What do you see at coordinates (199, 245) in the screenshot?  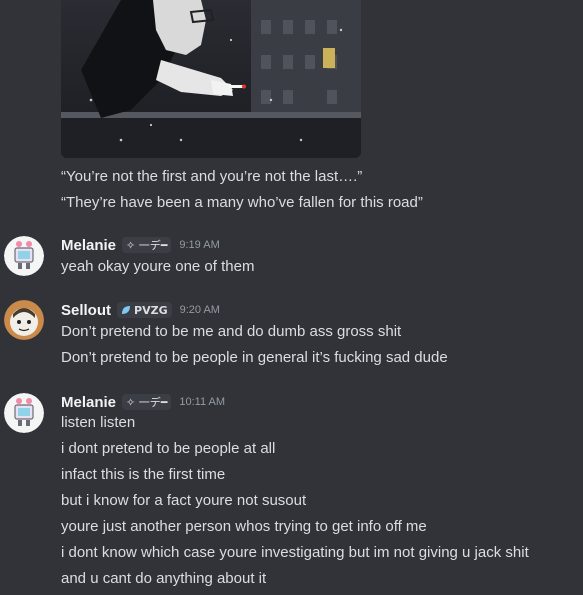 I see `timestamp: 9:19 AM` at bounding box center [199, 245].